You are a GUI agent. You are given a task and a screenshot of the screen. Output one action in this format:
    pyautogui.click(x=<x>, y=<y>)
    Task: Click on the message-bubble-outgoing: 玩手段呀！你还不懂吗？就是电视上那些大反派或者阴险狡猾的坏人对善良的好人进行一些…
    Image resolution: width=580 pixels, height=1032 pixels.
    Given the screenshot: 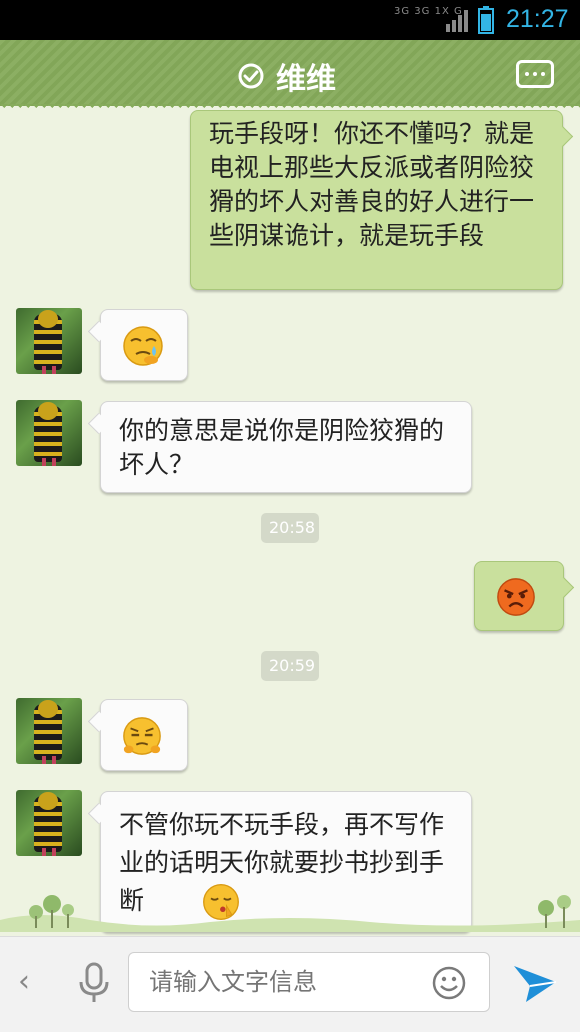 What is the action you would take?
    pyautogui.click(x=376, y=200)
    